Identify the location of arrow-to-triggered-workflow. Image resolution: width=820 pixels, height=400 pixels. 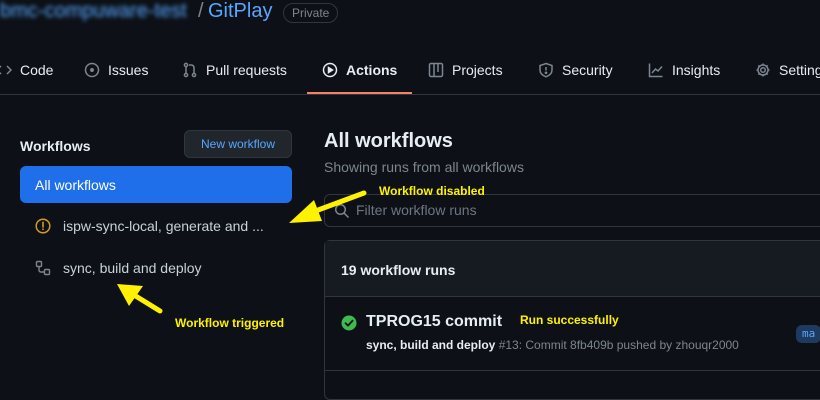
(140, 299).